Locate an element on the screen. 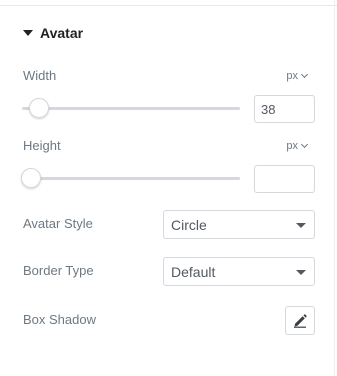 The width and height of the screenshot is (337, 376). caret-down-icon is located at coordinates (28, 33).